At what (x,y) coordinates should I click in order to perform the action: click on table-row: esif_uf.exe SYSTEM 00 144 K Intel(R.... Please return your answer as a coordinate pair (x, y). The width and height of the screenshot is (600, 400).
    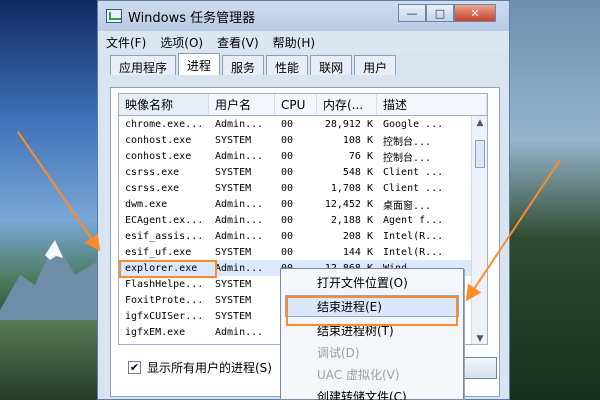
    Looking at the image, I should click on (303, 252).